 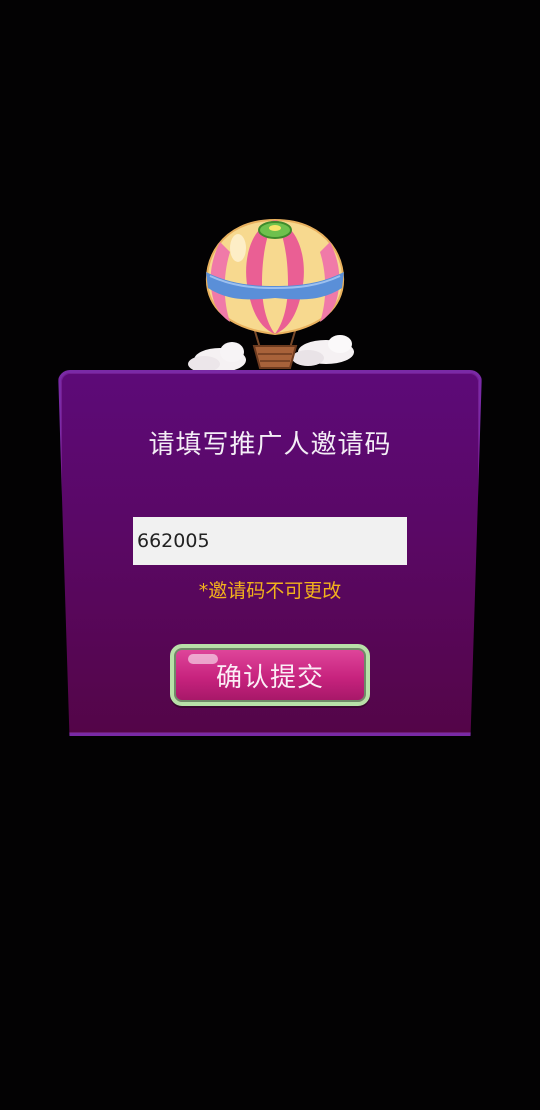 I want to click on submit-button: 确认提交, so click(x=270, y=675).